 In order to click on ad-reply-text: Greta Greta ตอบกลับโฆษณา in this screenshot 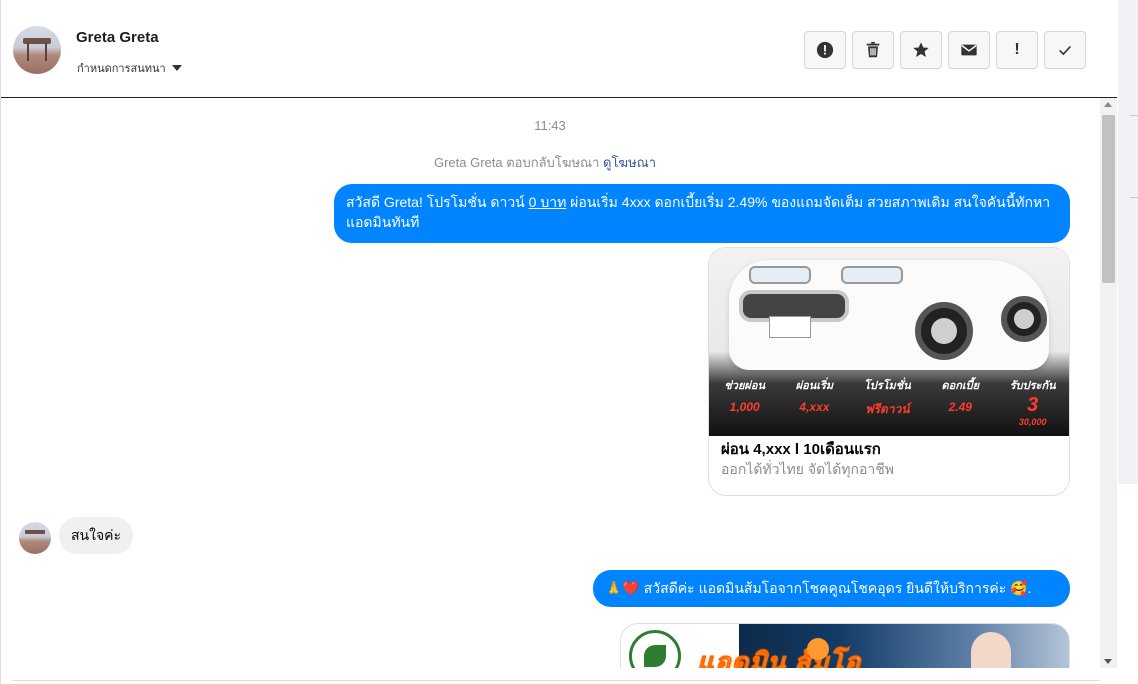, I will do `click(516, 162)`.